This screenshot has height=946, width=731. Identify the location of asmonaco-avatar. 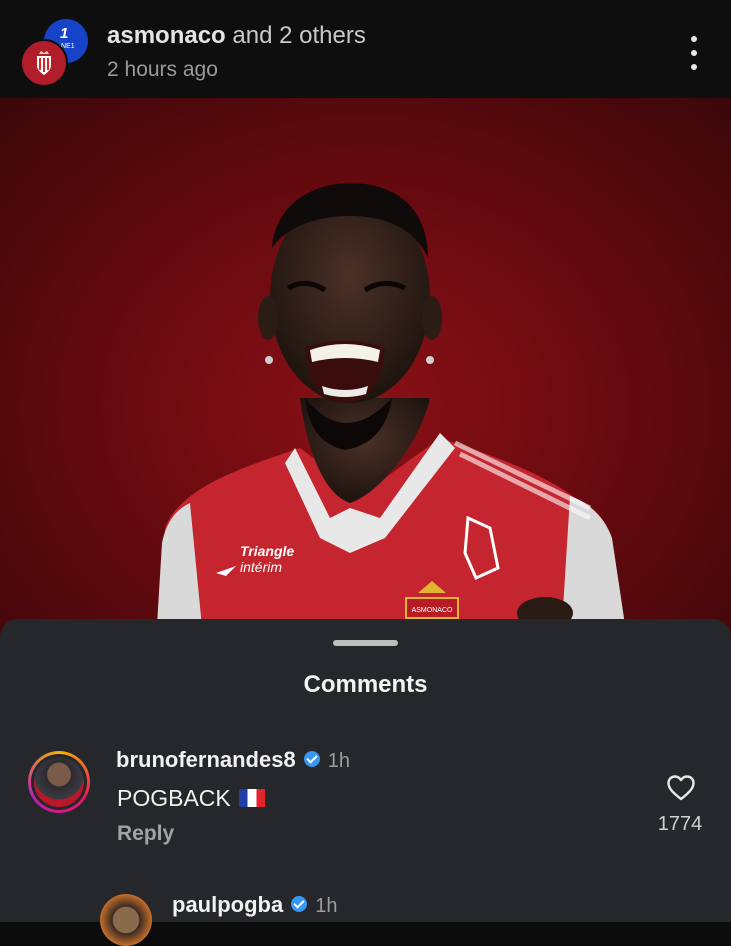
(44, 63).